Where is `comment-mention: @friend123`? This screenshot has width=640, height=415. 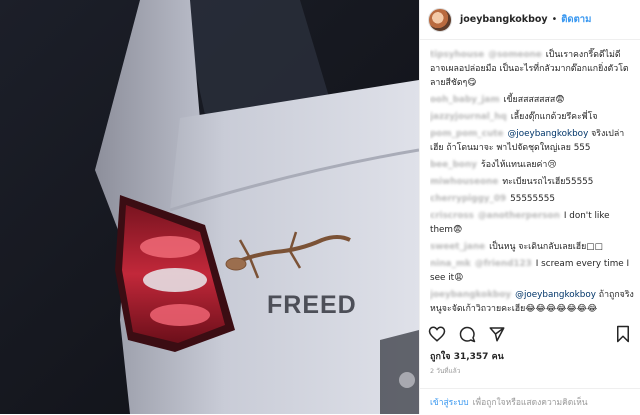
comment-mention: @friend123 is located at coordinates (503, 264).